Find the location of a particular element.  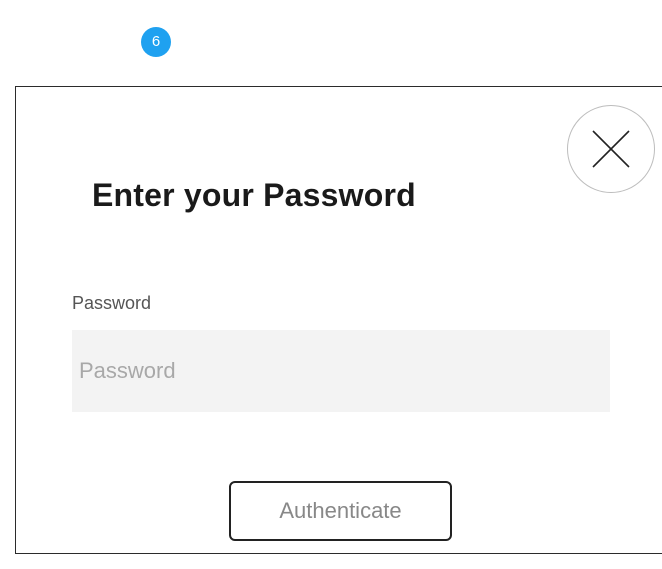

password-label: Password is located at coordinates (112, 303).